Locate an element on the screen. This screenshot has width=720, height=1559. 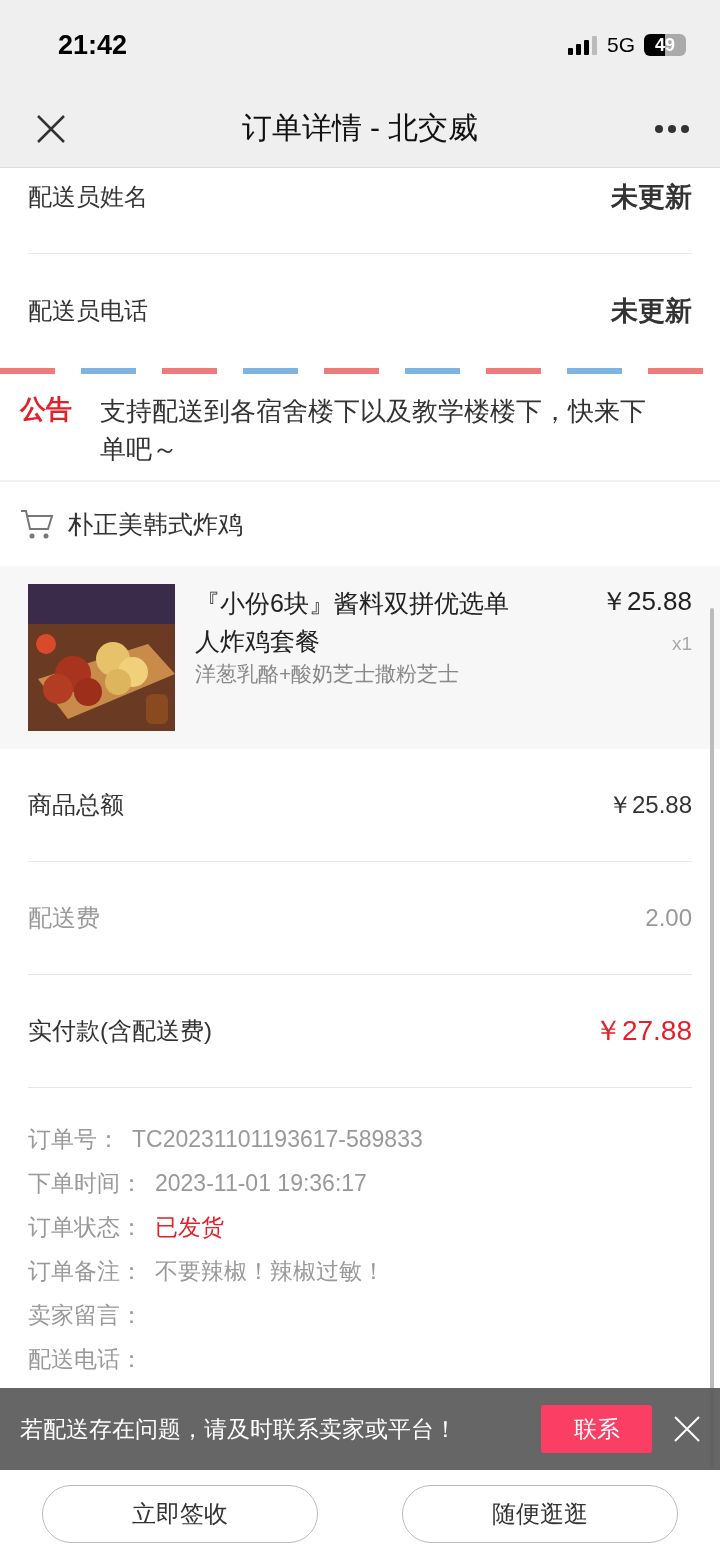
page-title: 订单详情 - 北交威 is located at coordinates (360, 128).